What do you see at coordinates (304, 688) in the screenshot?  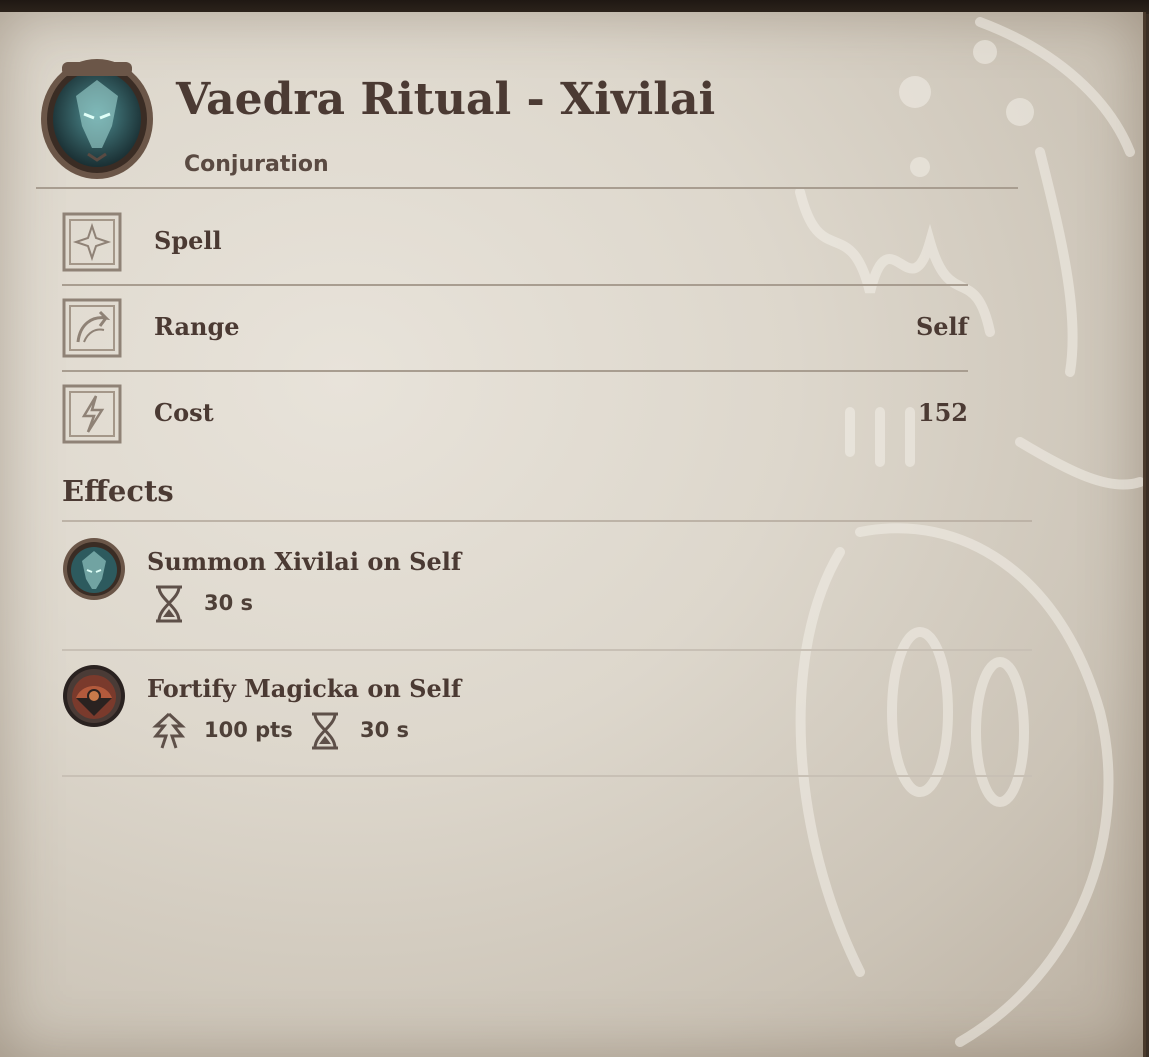 I see `effect-name: Fortify Magicka on Self` at bounding box center [304, 688].